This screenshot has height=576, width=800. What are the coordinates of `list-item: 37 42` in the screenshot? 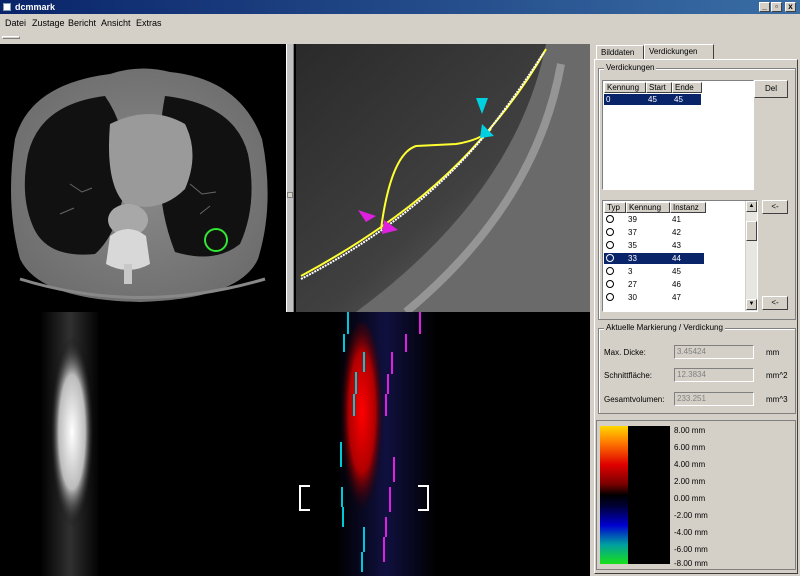 It's located at (674, 232).